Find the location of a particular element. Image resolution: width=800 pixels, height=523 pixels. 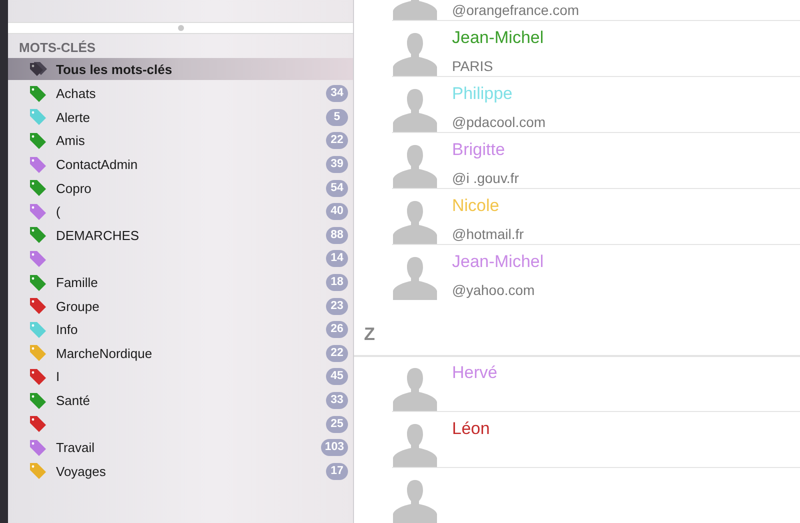

sidebar-item: Groupe 23 is located at coordinates (180, 306).